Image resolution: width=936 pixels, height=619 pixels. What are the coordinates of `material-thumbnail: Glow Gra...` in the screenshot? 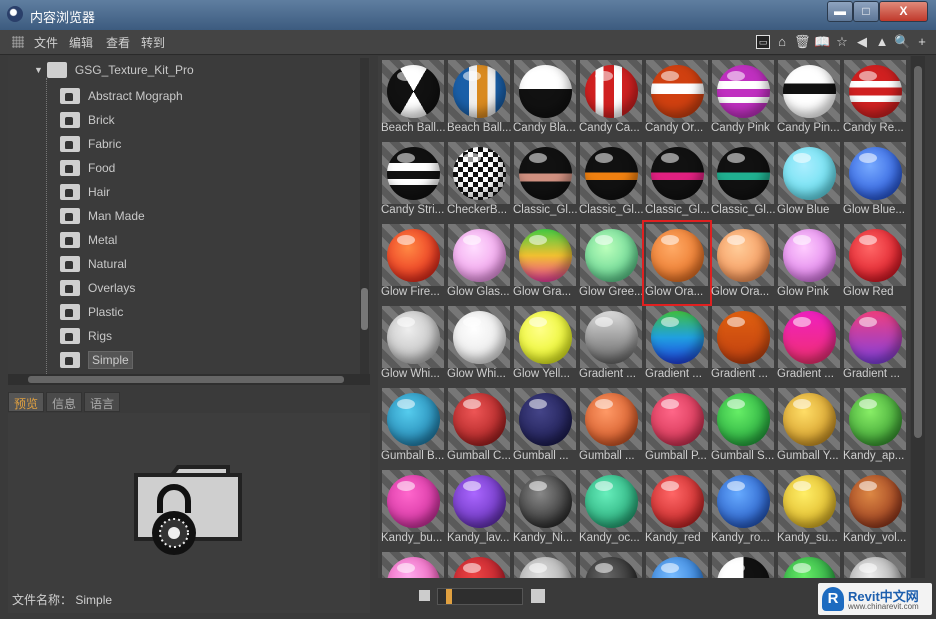 It's located at (545, 263).